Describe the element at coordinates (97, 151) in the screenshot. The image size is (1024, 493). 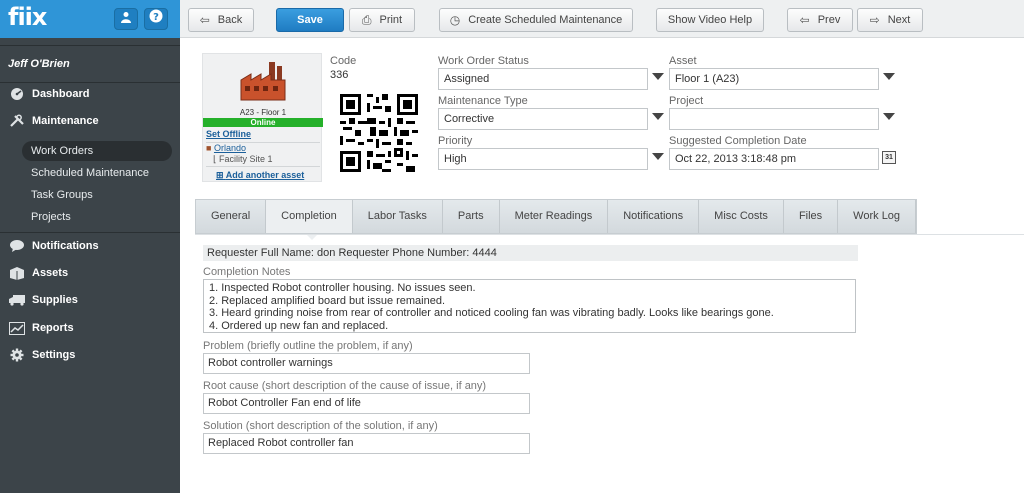
I see `sidebar-item-work-orders: Work Orders` at that location.